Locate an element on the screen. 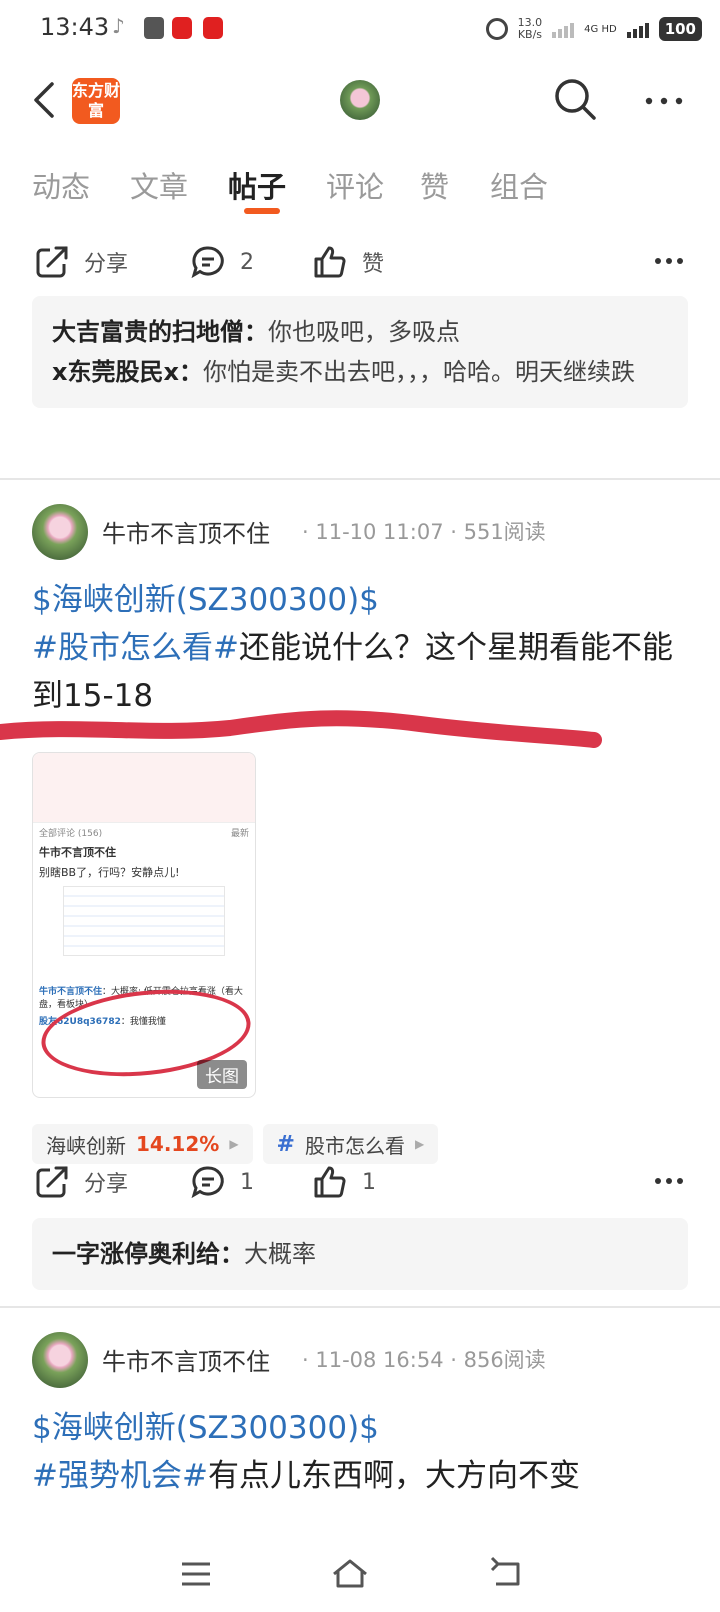  system-nav-bar is located at coordinates (360, 1576).